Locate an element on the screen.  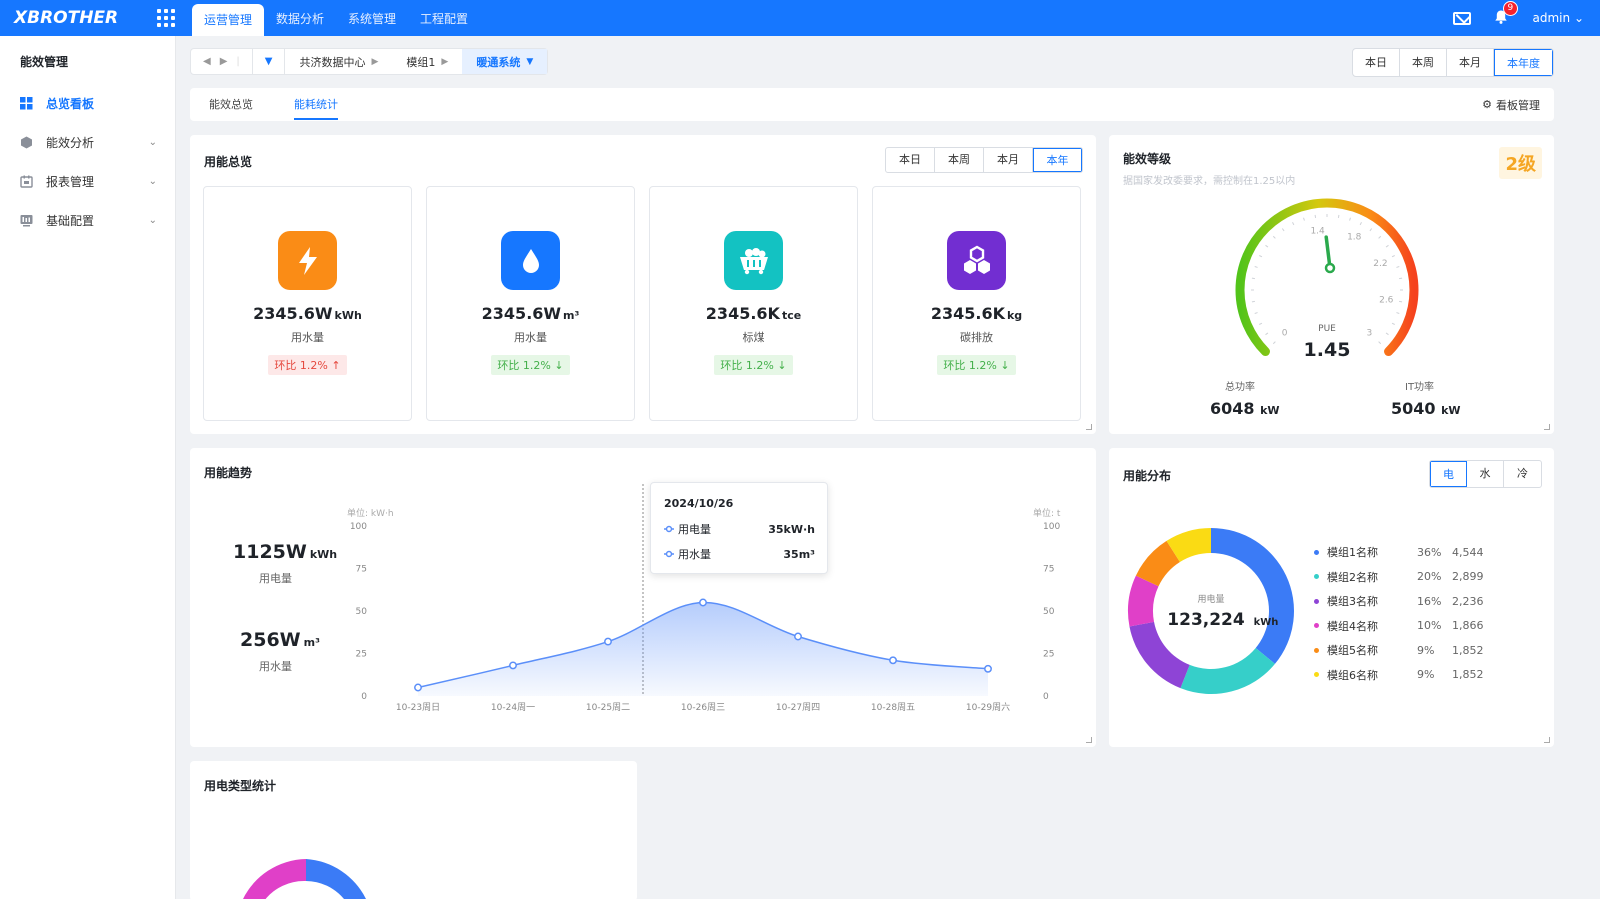
y-tick-label-left: 25 is located at coordinates (361, 655).